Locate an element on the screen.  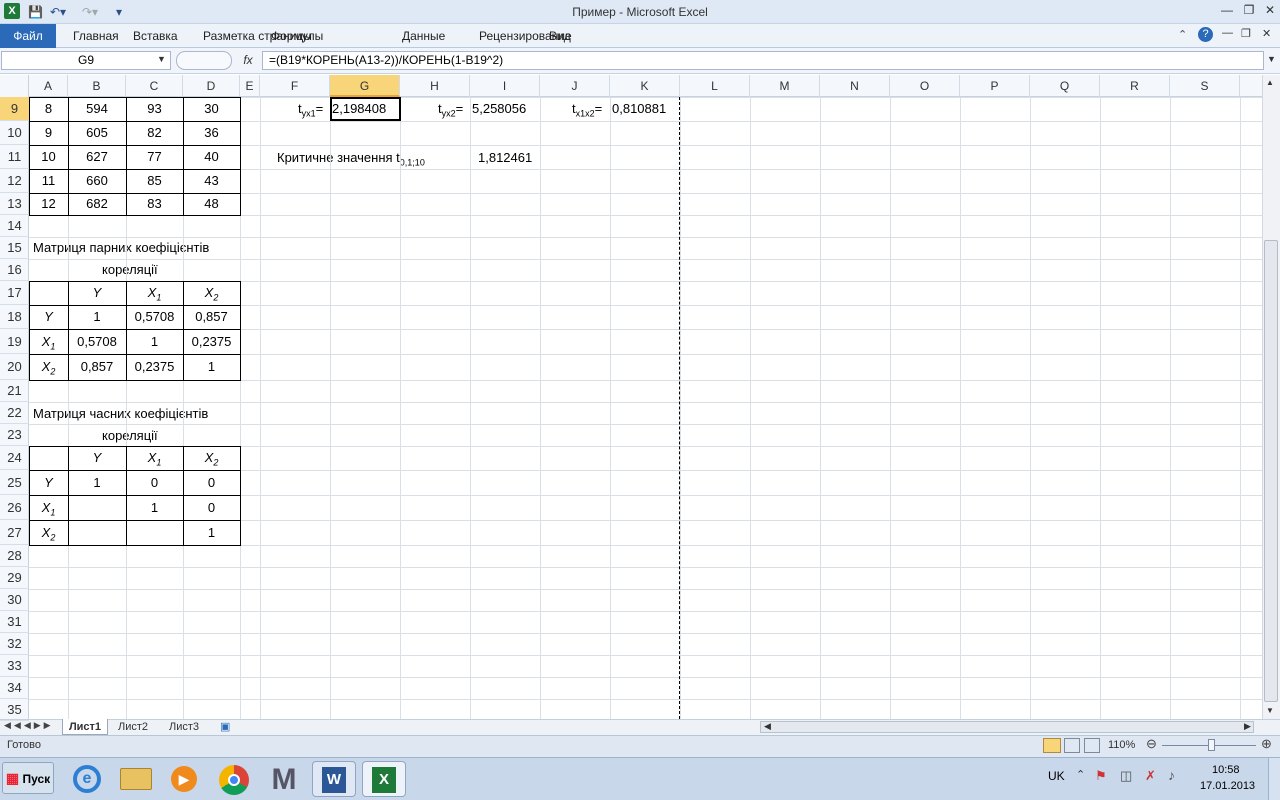
row-header-16: 16 is located at coordinates (14, 270).